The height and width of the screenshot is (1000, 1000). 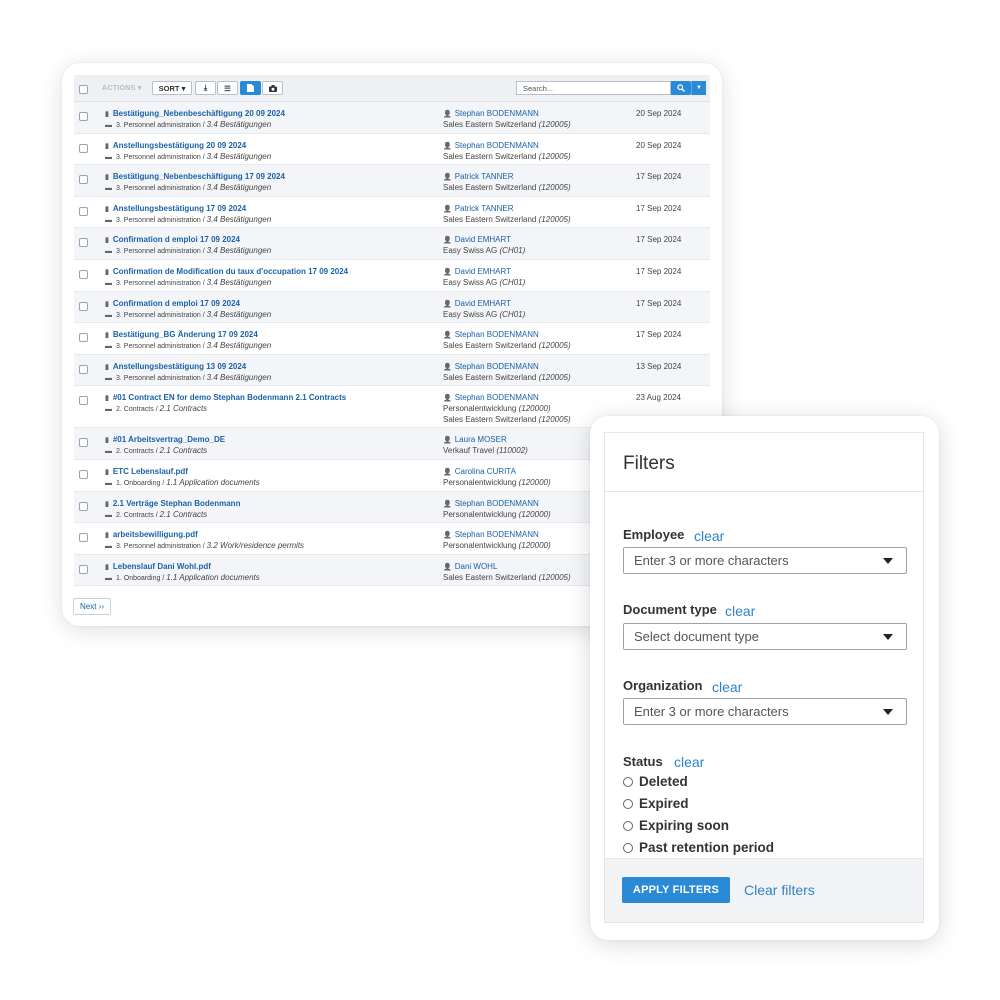 I want to click on document-title-link: ▮ Anstellungsbestätigung 13 09 2024, so click(x=175, y=366).